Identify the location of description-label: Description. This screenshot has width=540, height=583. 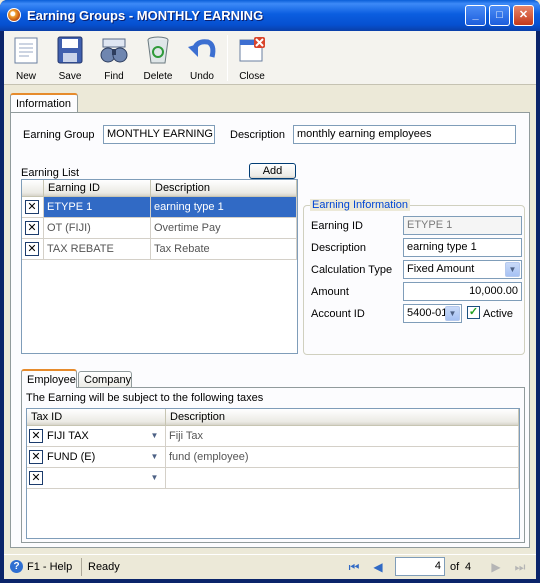
(258, 135).